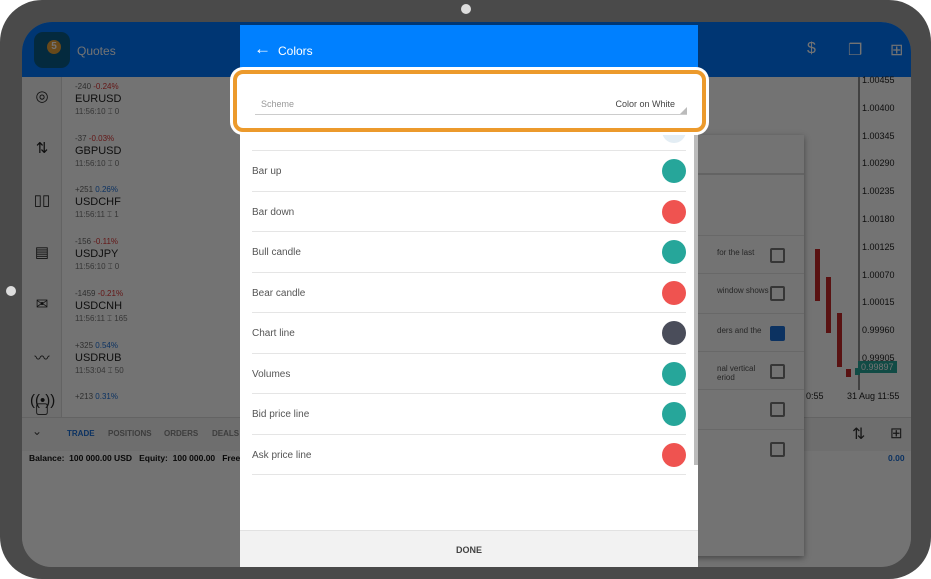 The height and width of the screenshot is (579, 931). Describe the element at coordinates (160, 396) in the screenshot. I see `quote-row: +213 0.31%` at that location.